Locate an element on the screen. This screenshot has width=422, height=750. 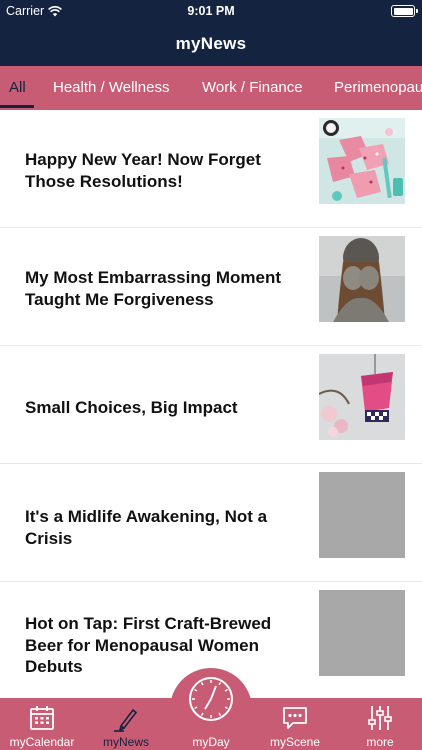
article-thumbnail-lantern is located at coordinates (362, 397).